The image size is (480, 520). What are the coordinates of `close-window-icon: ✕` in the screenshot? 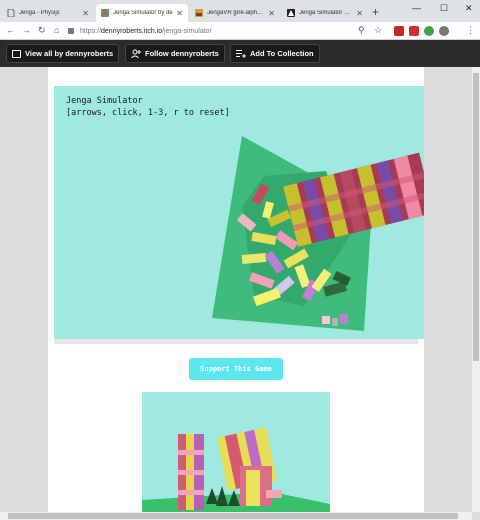 It's located at (469, 8).